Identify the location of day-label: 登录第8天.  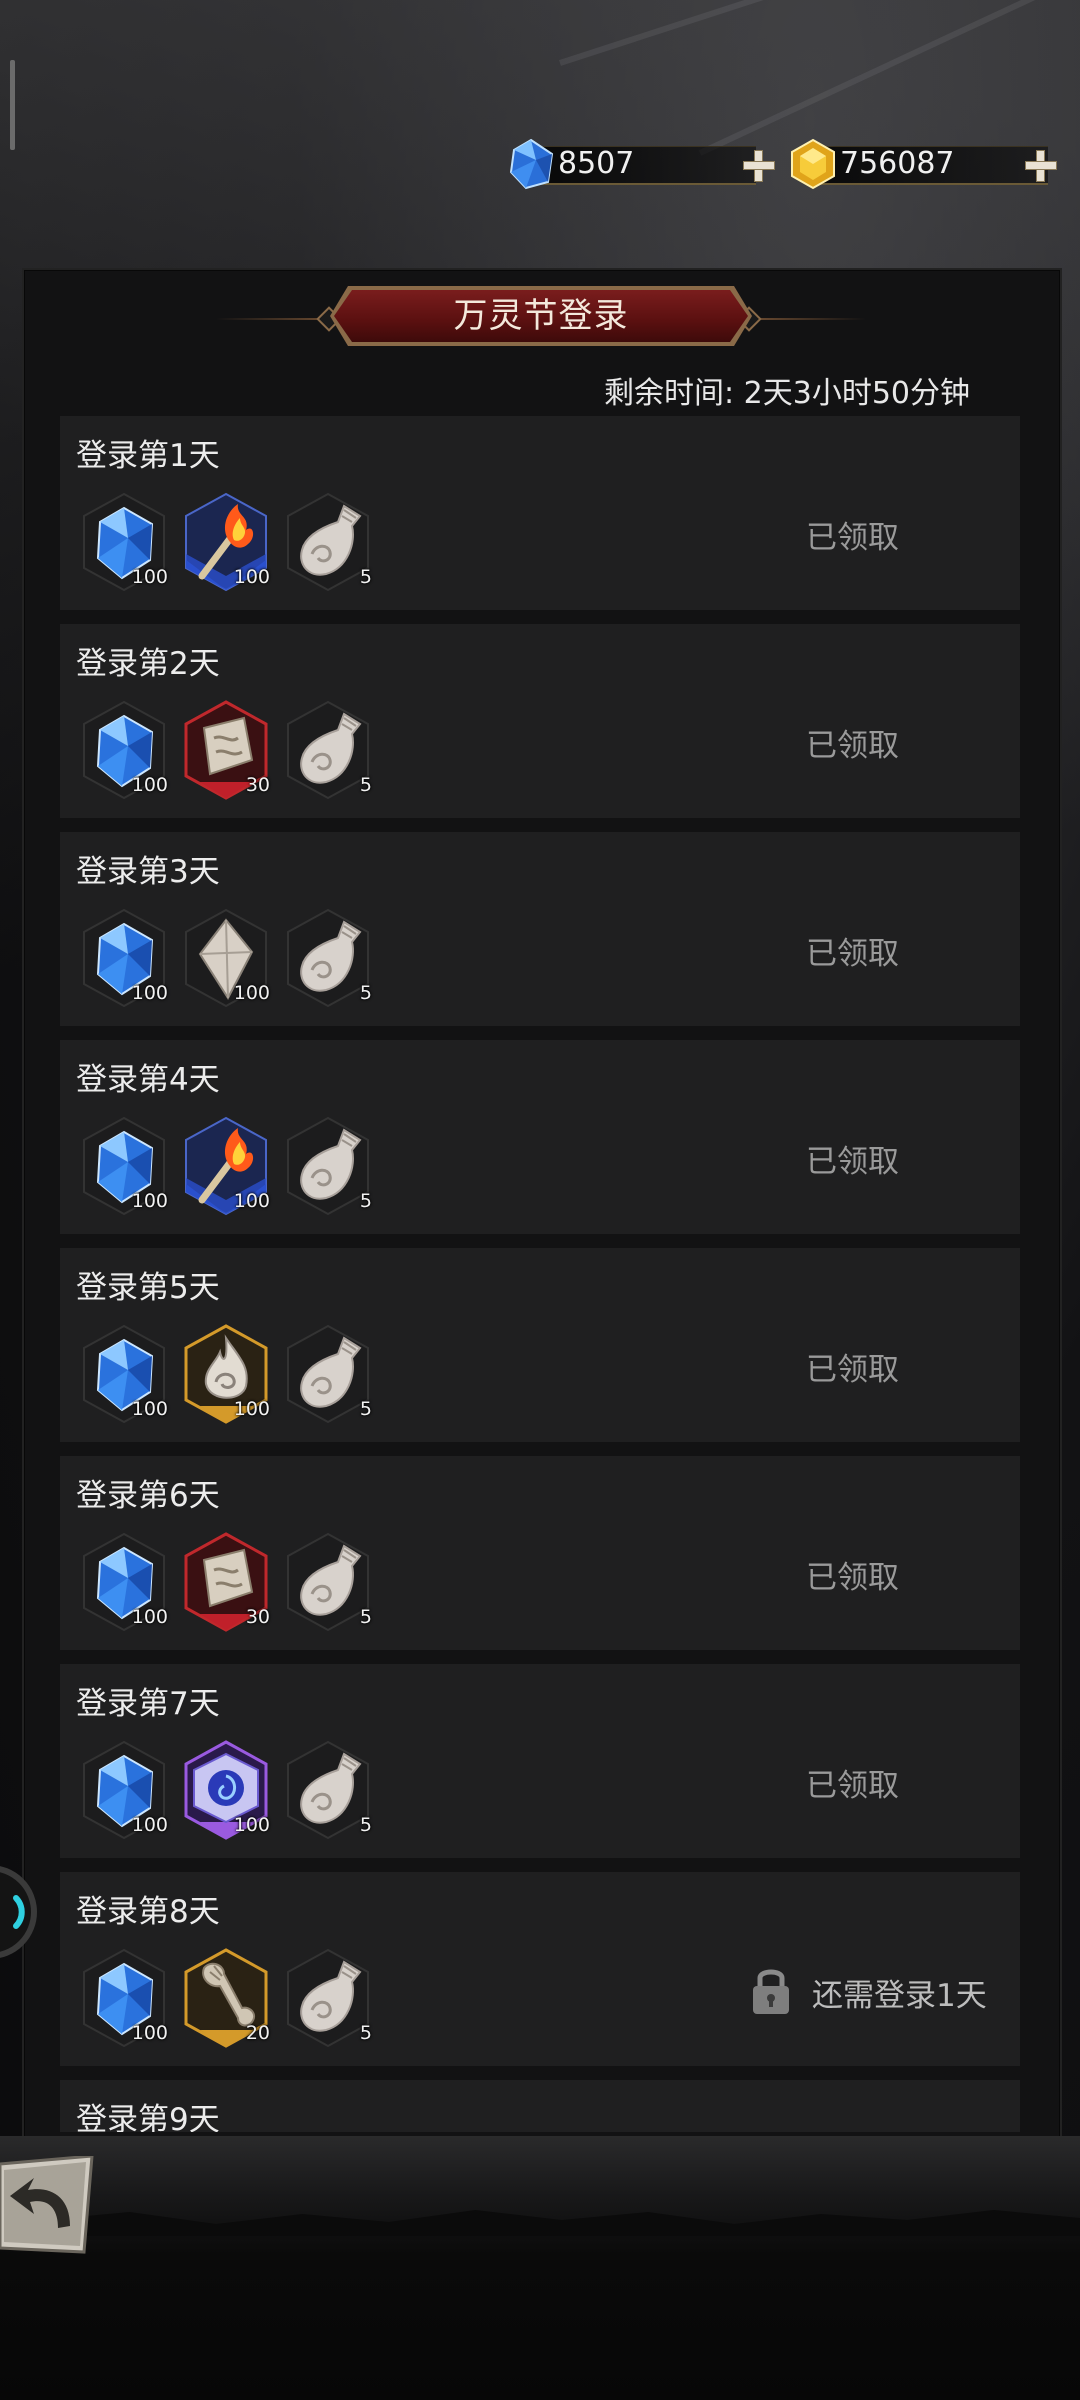
(148, 1912).